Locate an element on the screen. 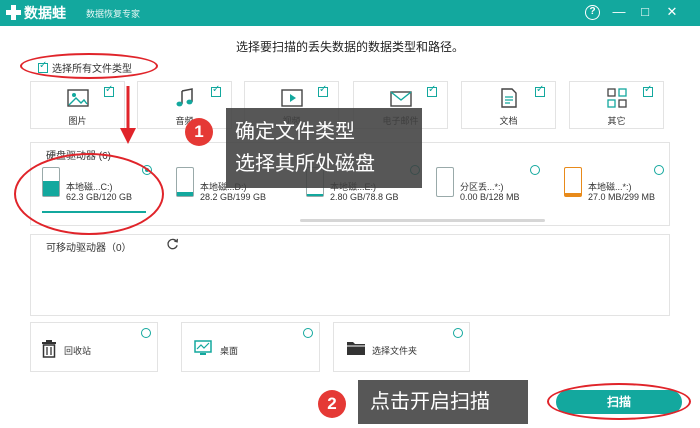 Image resolution: width=700 pixels, height=428 pixels. trash-icon is located at coordinates (49, 349).